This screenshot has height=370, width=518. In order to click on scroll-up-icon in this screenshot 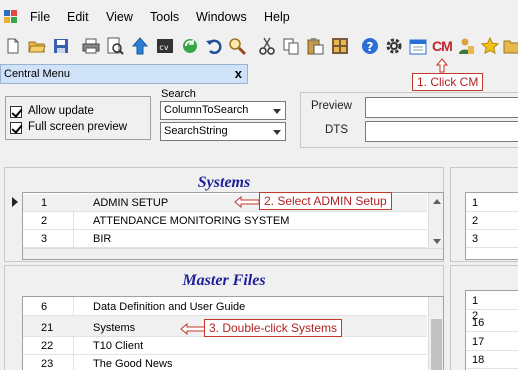, I will do `click(437, 201)`.